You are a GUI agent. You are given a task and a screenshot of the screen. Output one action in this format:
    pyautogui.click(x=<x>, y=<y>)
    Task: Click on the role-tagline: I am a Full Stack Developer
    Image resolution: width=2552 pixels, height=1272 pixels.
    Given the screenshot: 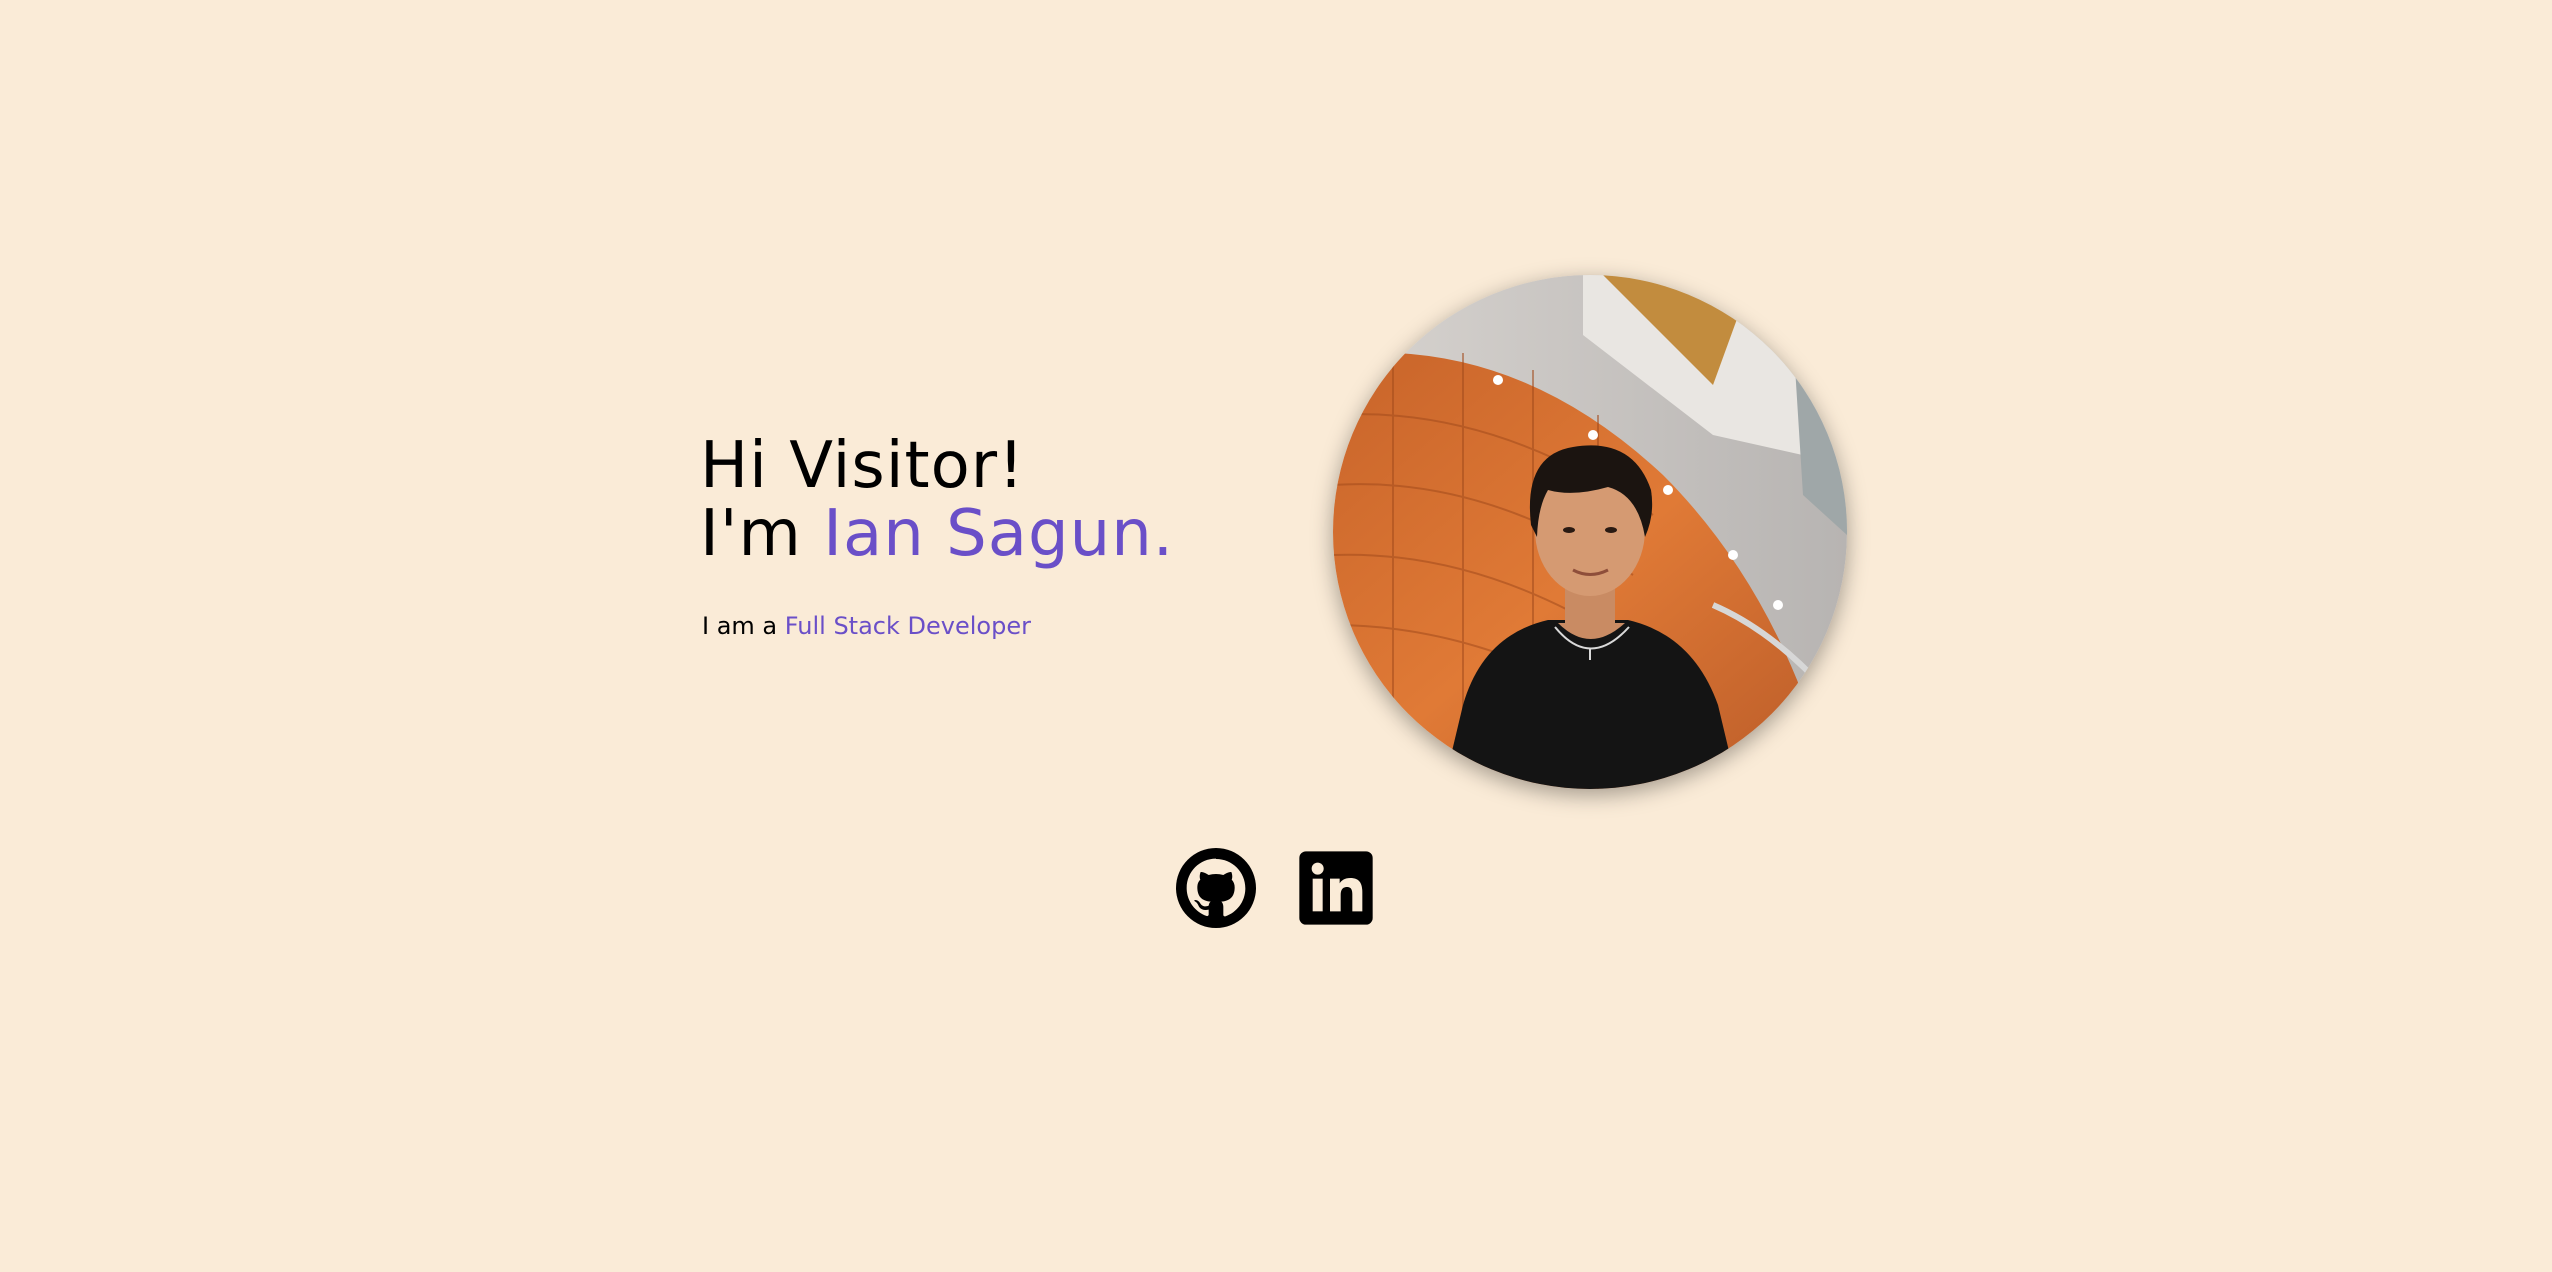 What is the action you would take?
    pyautogui.click(x=866, y=626)
    